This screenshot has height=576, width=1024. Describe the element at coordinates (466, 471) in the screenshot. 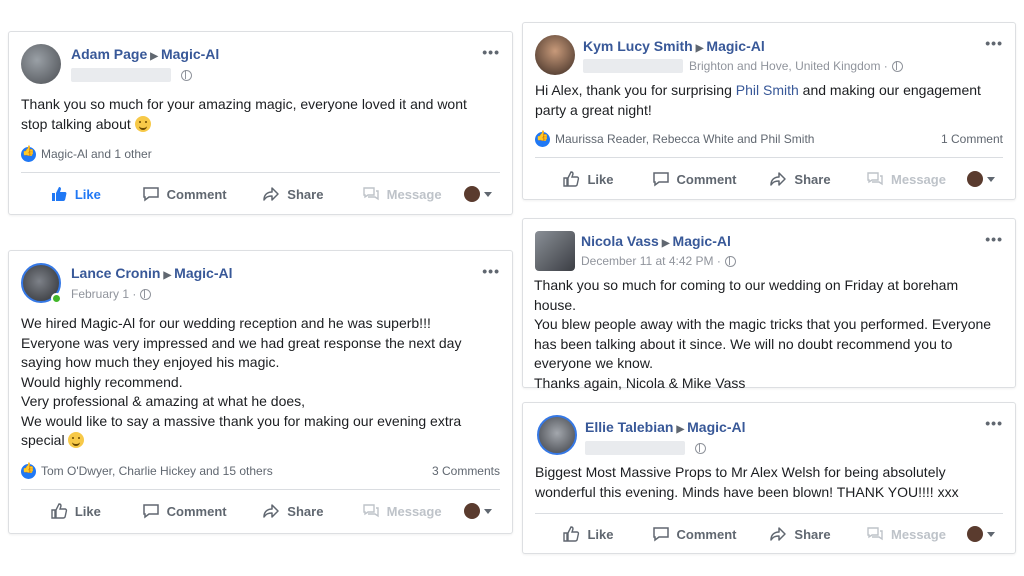

I see `comment-count: 3 Comments` at that location.